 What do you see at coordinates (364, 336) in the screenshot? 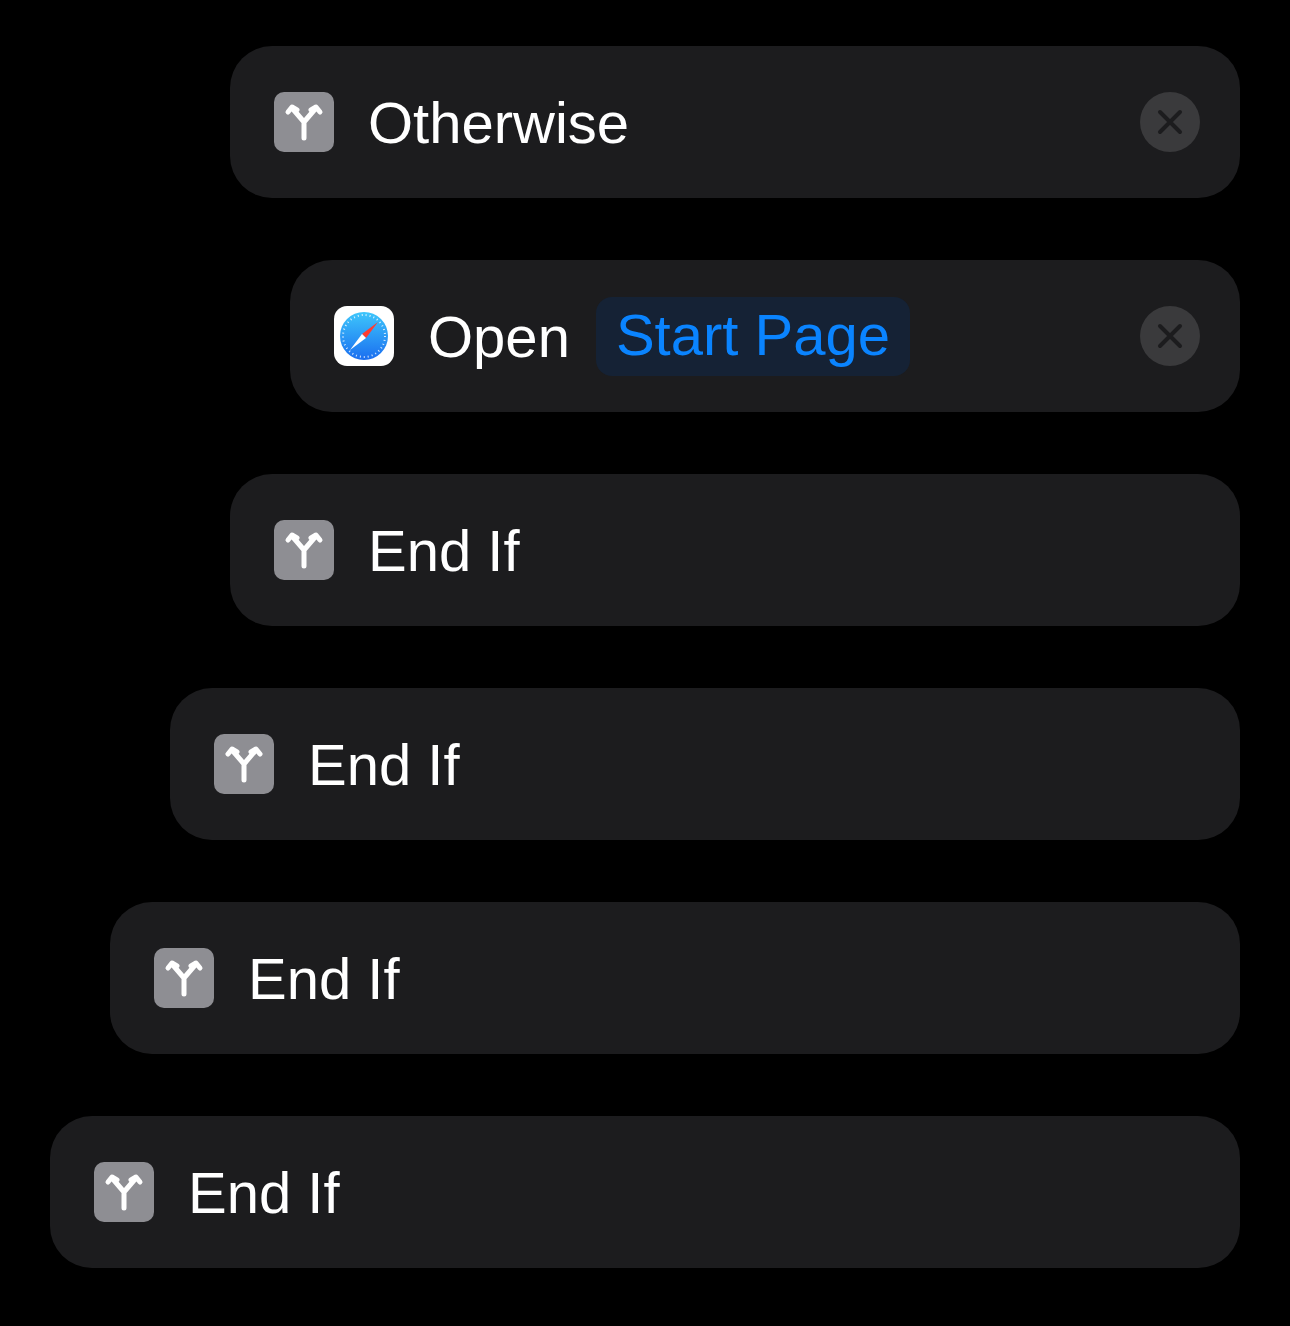
I see `compass-icon` at bounding box center [364, 336].